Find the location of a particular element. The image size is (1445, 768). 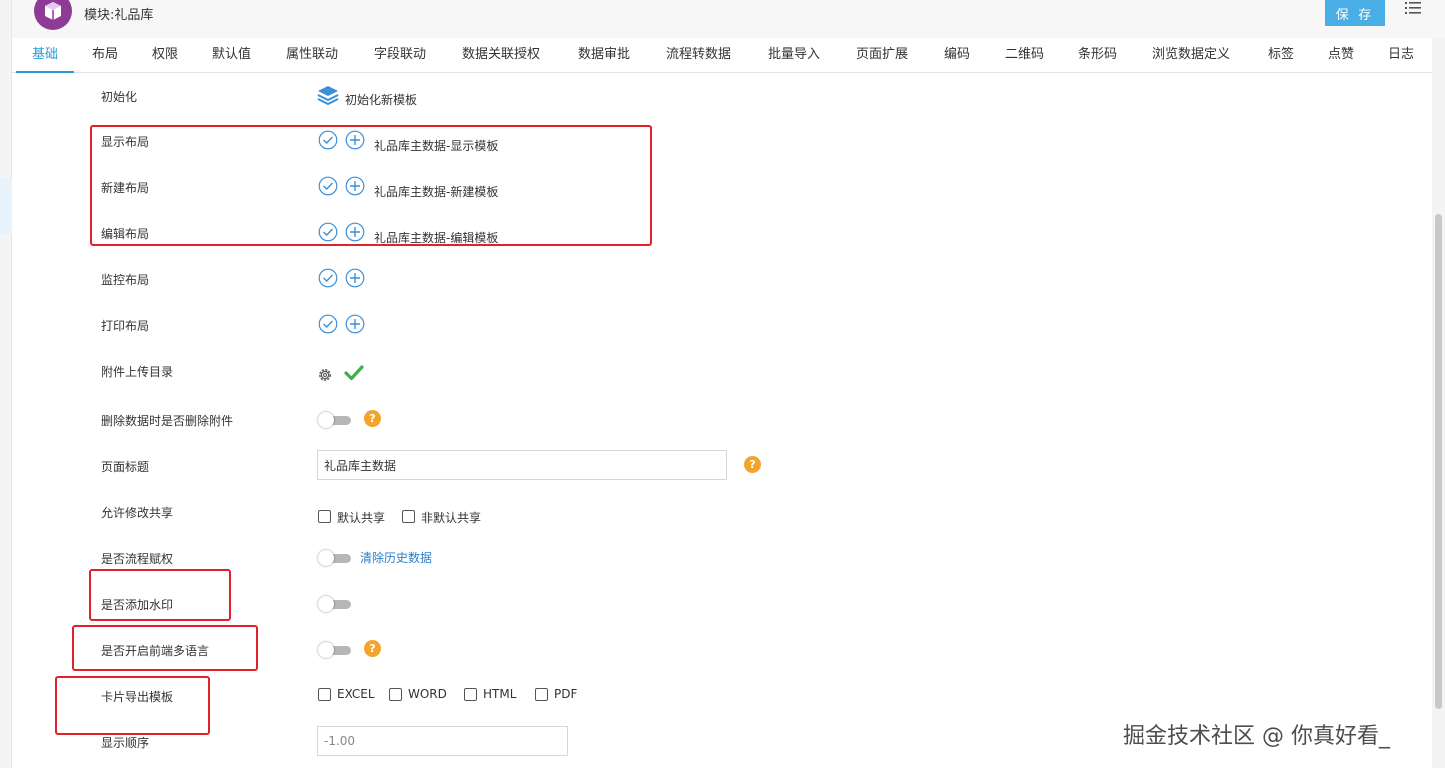

tab-page-extension: 页面扩展 is located at coordinates (882, 55).